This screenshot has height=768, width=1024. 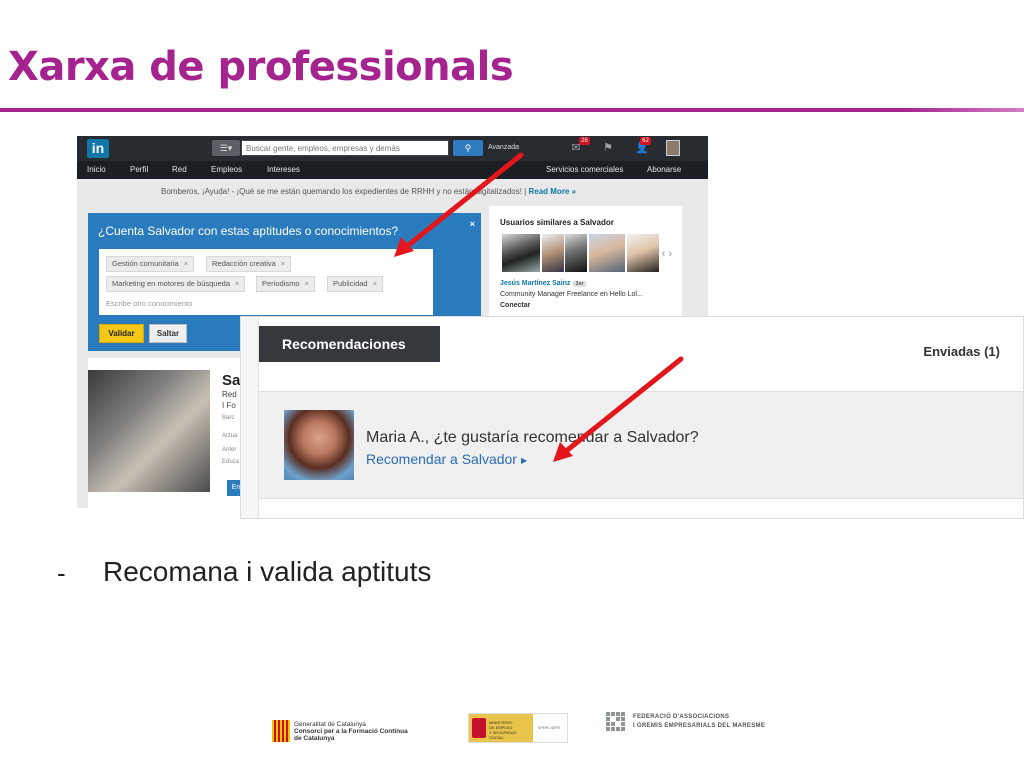 What do you see at coordinates (351, 731) in the screenshot?
I see `consorci-name: Consorci per a la Formació Contínua` at bounding box center [351, 731].